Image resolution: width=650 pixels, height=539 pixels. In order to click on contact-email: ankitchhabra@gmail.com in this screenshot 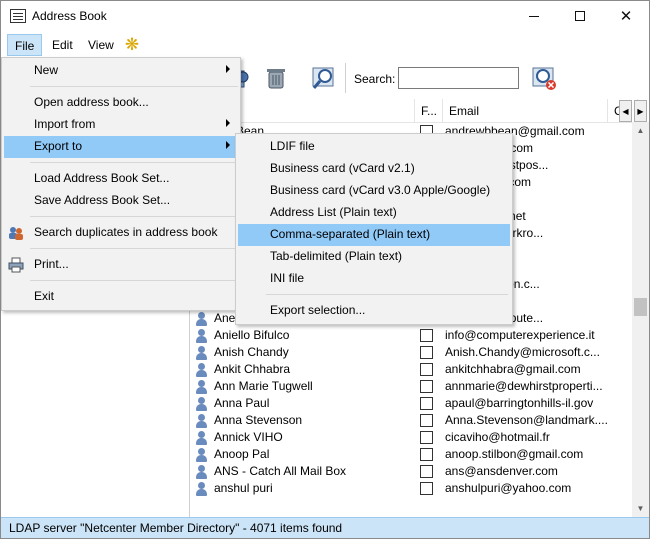, I will do `click(513, 369)`.